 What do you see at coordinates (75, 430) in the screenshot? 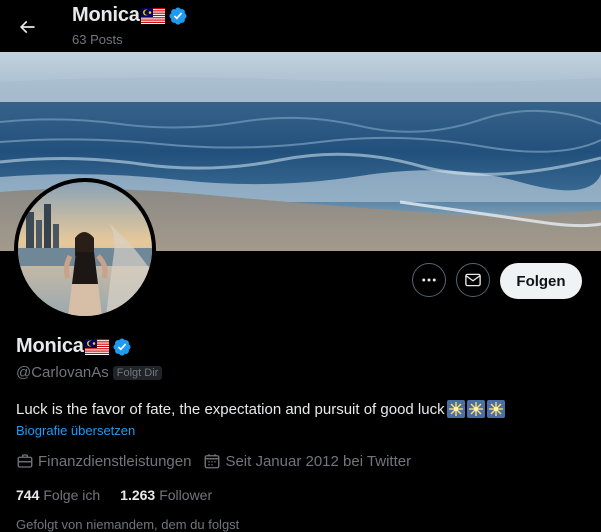
I see `translate-bio-link: Biografie übersetzen` at bounding box center [75, 430].